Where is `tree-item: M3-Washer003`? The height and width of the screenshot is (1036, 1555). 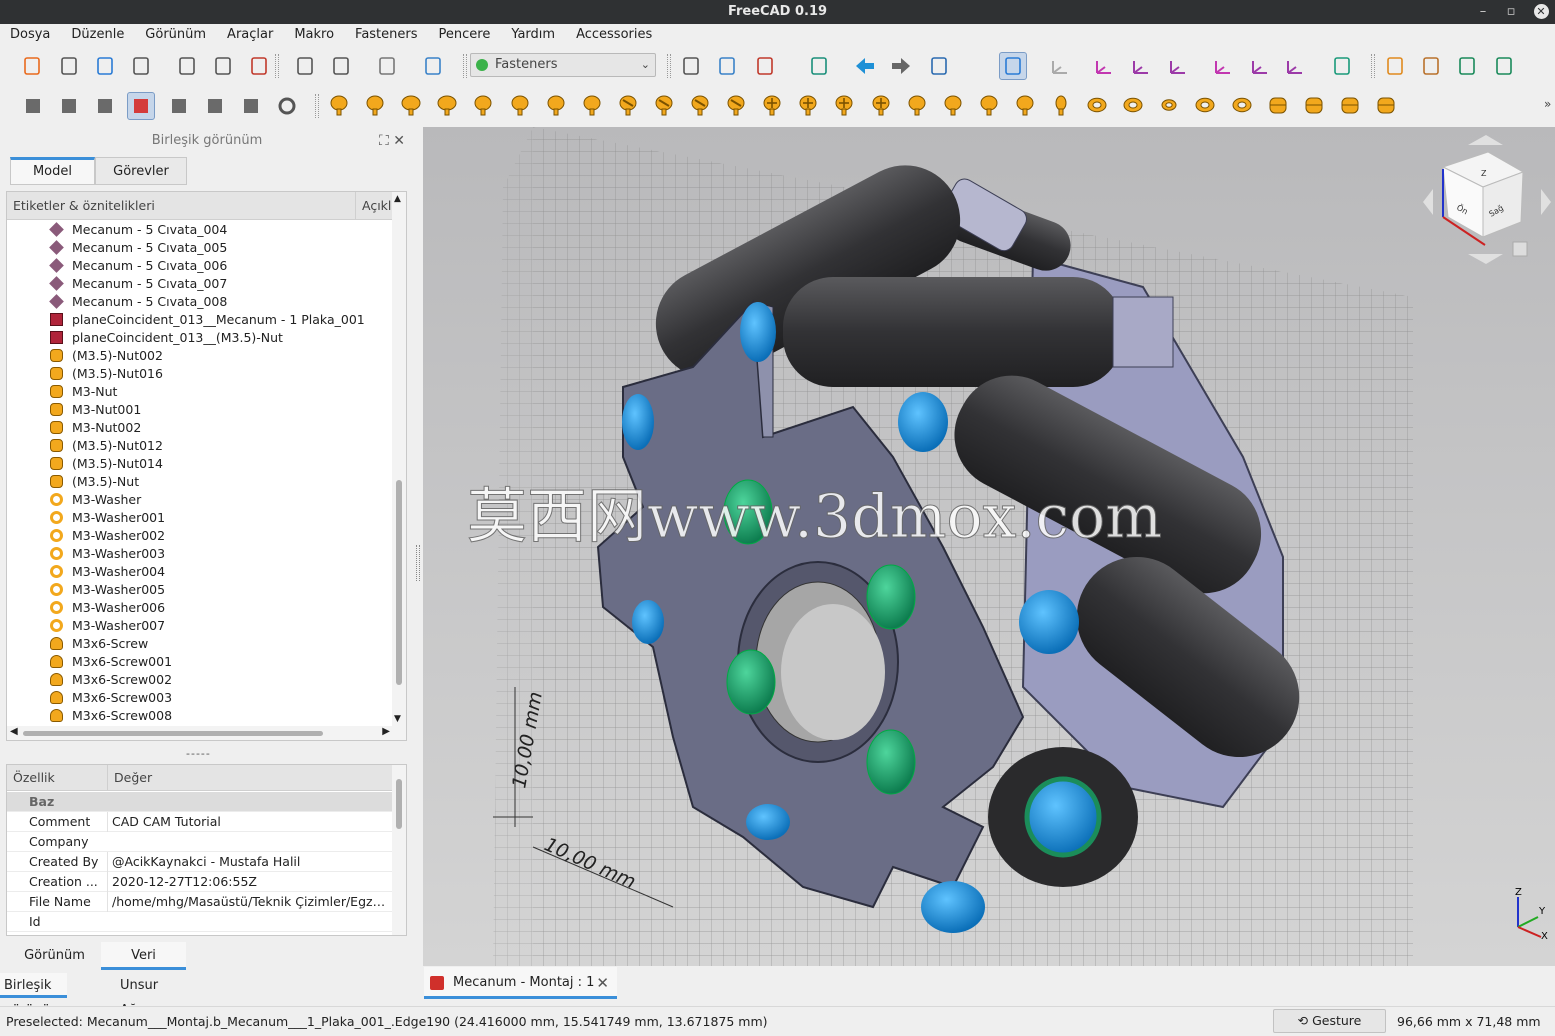
tree-item: M3-Washer003 is located at coordinates (107, 554).